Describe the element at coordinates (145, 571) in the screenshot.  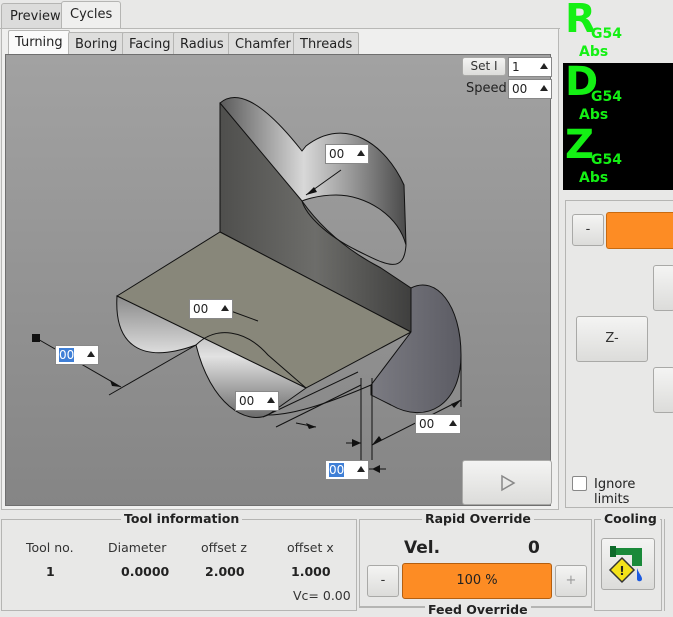
I see `diameter-value: 0.0000` at that location.